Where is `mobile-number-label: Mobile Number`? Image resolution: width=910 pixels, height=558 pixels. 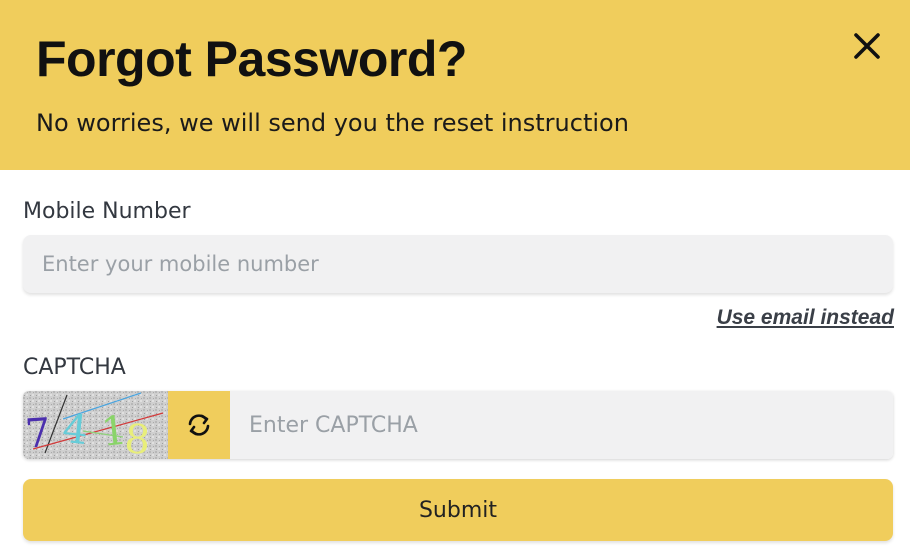
mobile-number-label: Mobile Number is located at coordinates (107, 211).